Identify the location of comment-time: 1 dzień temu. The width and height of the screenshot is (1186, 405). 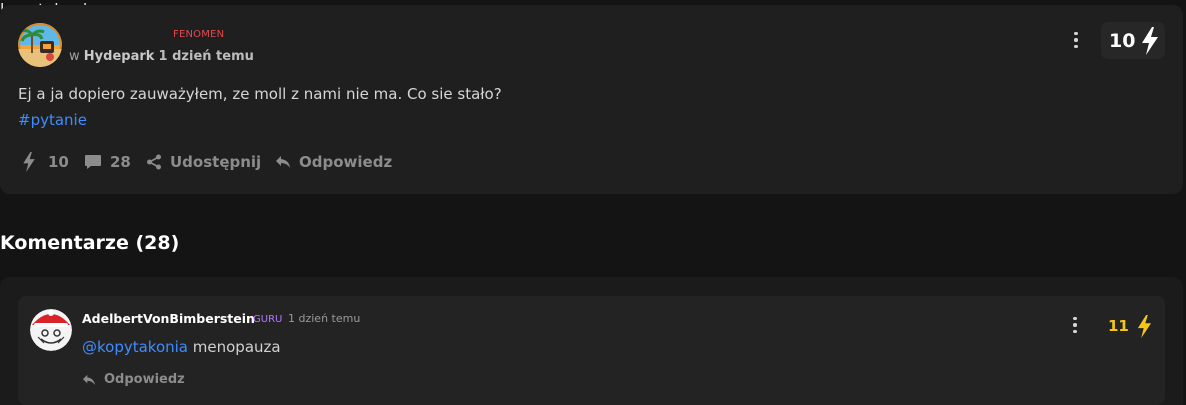
(324, 318).